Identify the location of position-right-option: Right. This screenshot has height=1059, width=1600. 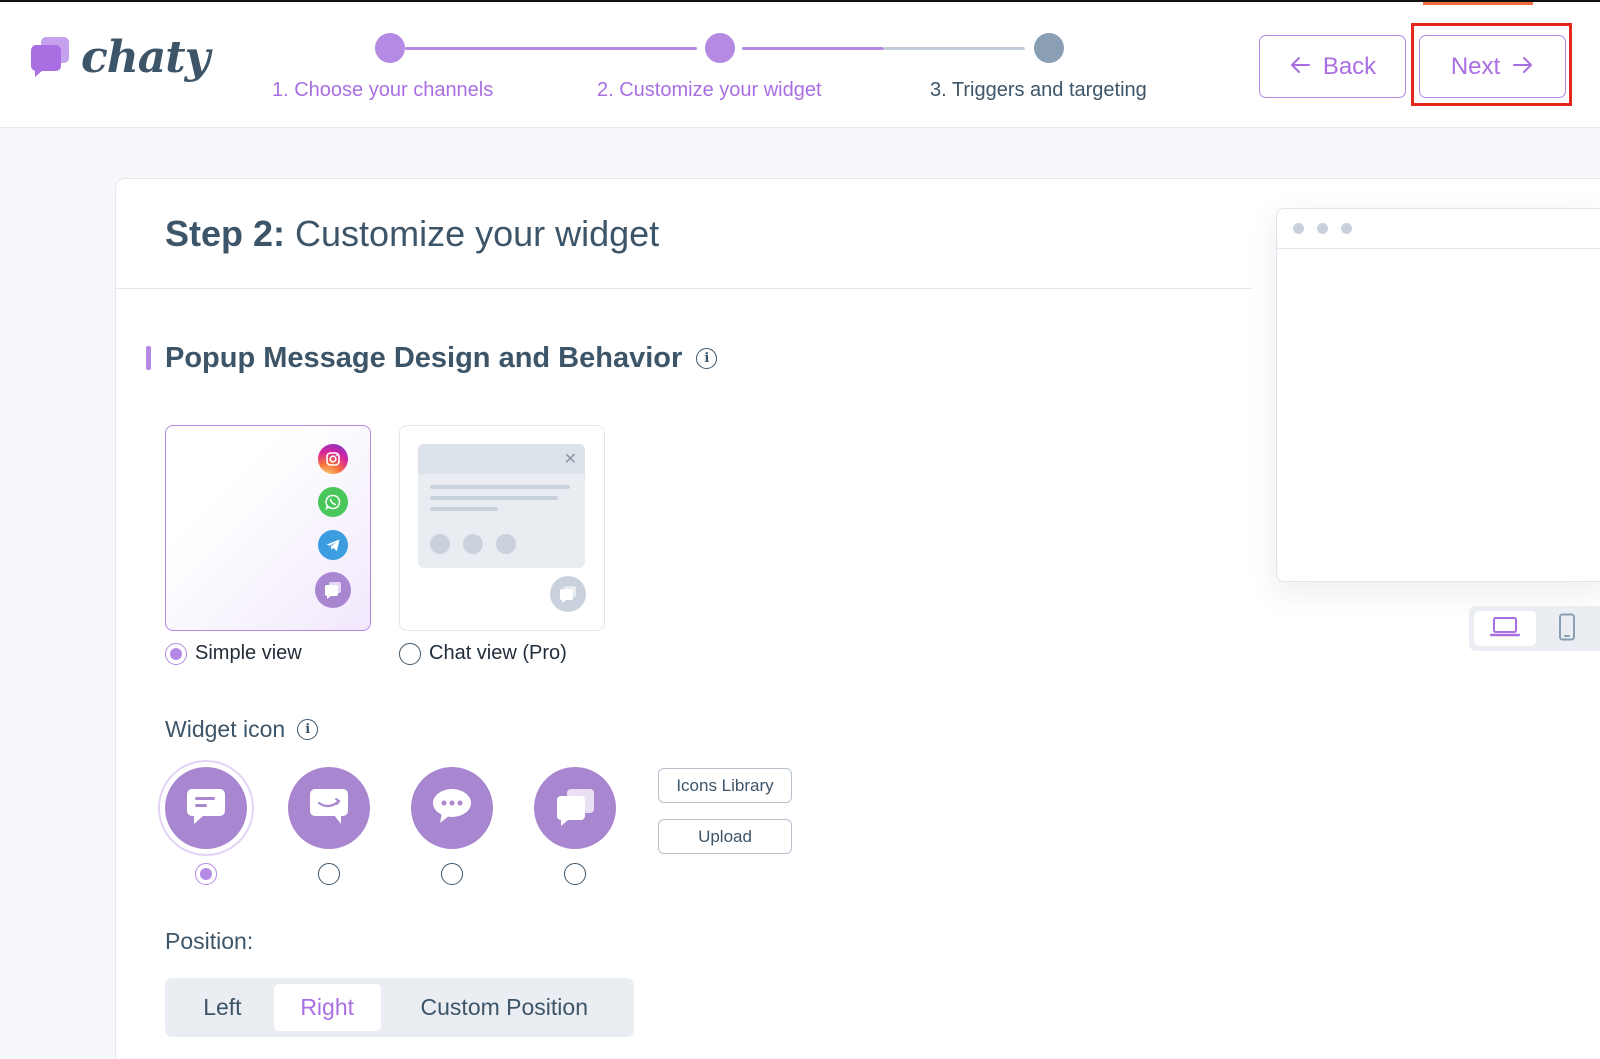
(327, 1007).